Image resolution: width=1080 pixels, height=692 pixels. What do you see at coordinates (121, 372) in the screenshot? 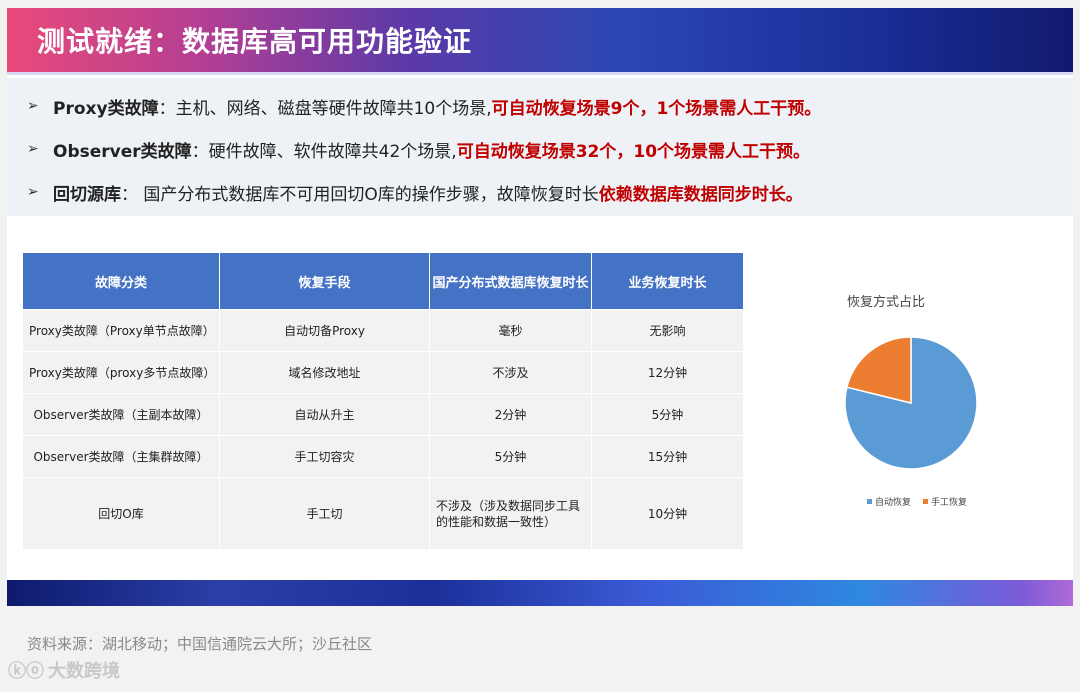
I see `table-cell: Proxy类故障（proxy多节点故障）` at bounding box center [121, 372].